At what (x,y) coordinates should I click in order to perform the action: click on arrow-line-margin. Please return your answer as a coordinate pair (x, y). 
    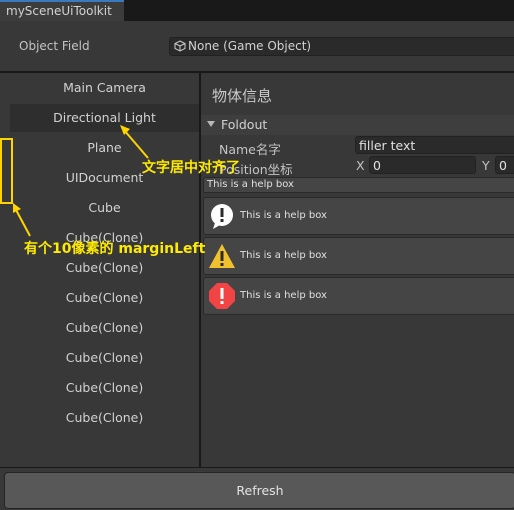
    Looking at the image, I should click on (22, 222).